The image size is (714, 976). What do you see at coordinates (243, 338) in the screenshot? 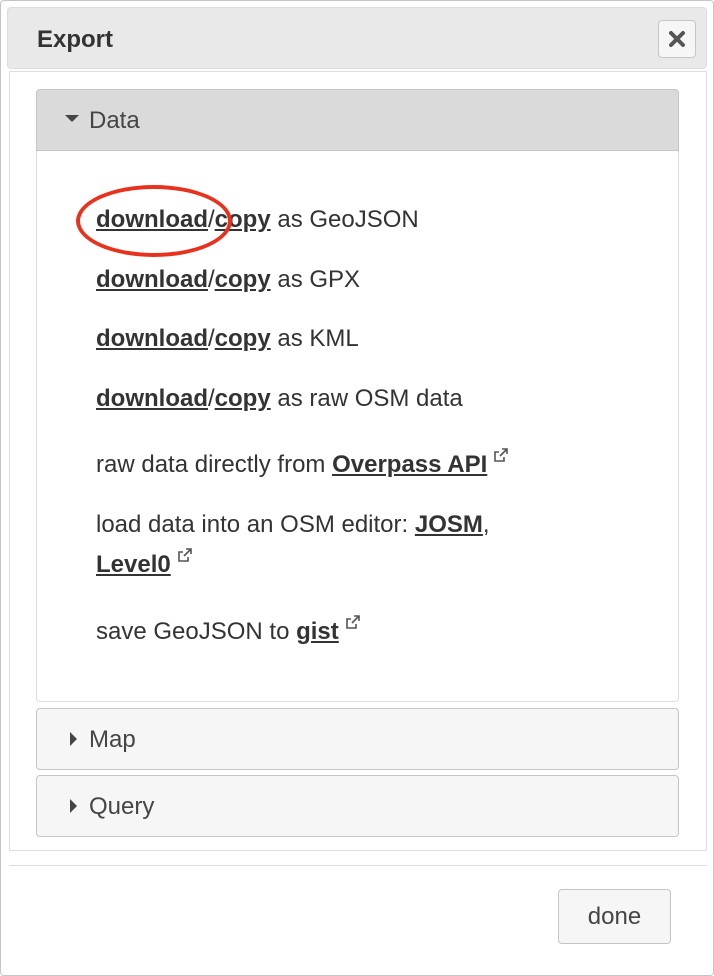
I see `copy-kml-link: copy` at bounding box center [243, 338].